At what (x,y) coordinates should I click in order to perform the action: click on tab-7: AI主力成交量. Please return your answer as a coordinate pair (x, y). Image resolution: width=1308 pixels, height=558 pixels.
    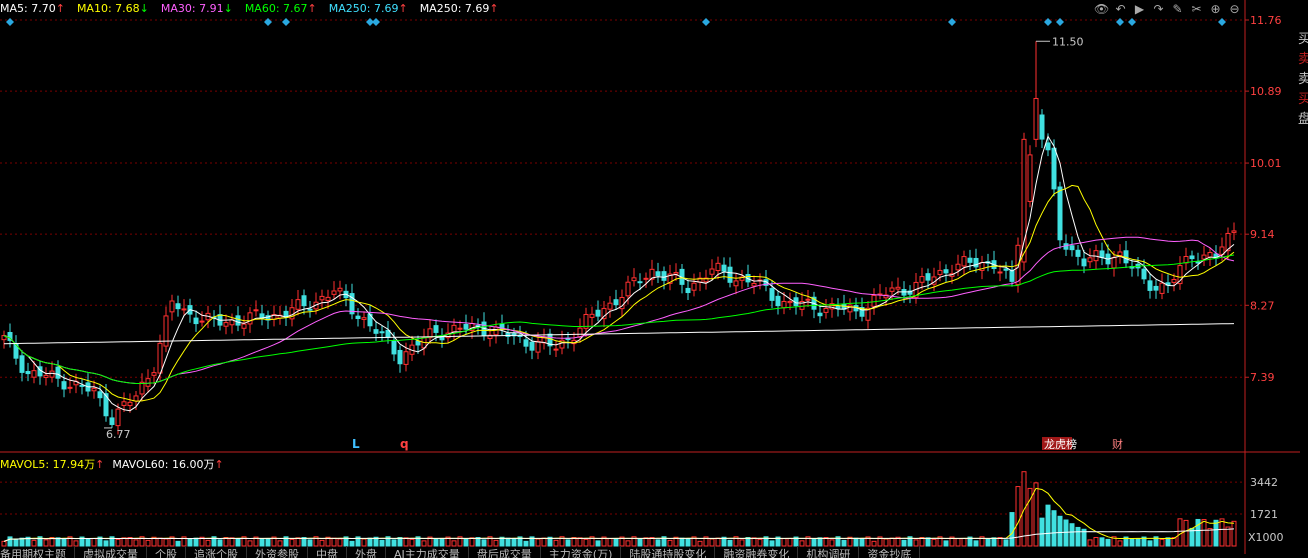
    Looking at the image, I should click on (431, 552).